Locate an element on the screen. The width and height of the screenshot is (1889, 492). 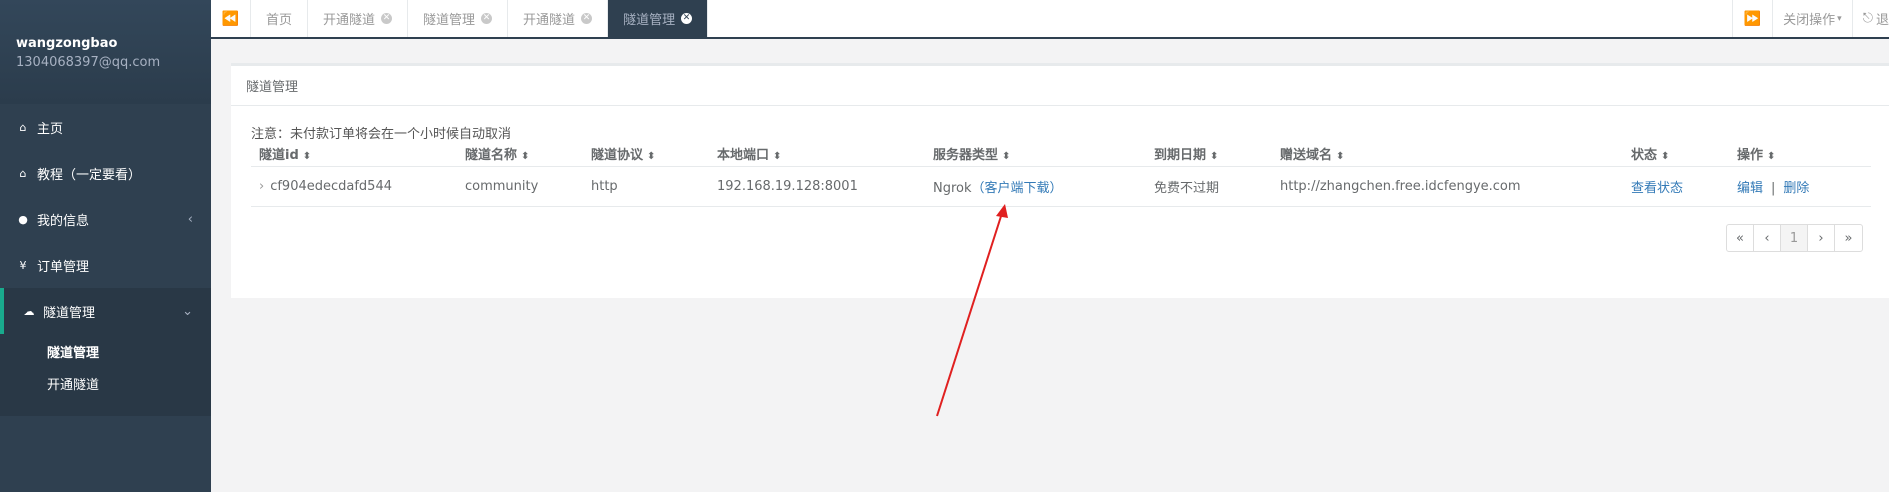
sidebar-item-label: 主页 is located at coordinates (50, 129).